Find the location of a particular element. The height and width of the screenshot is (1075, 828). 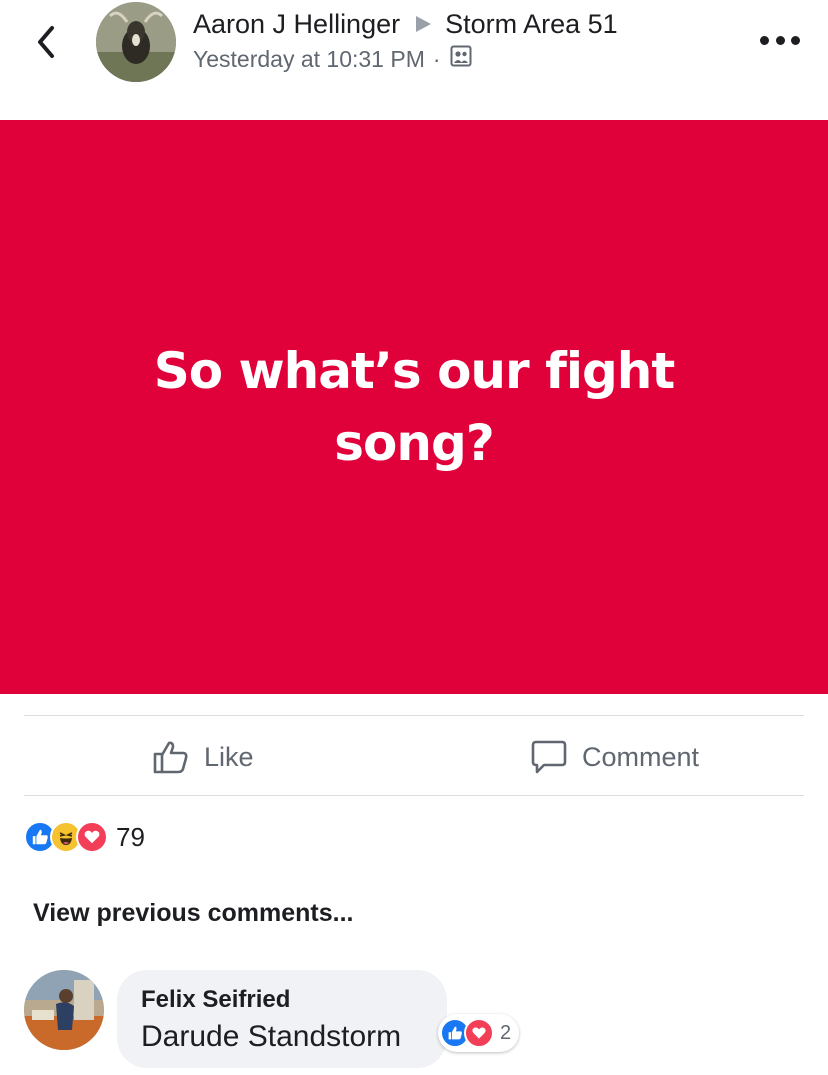

comment-reactions: 2 is located at coordinates (479, 1033).